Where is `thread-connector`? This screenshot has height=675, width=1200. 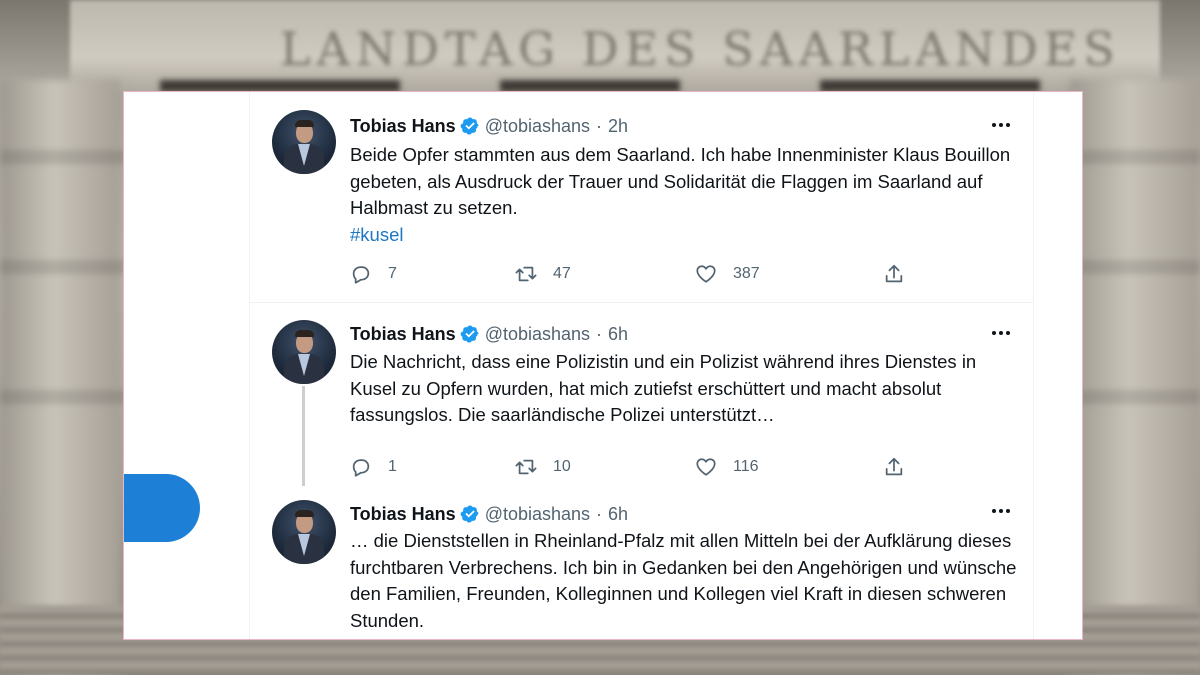 thread-connector is located at coordinates (303, 436).